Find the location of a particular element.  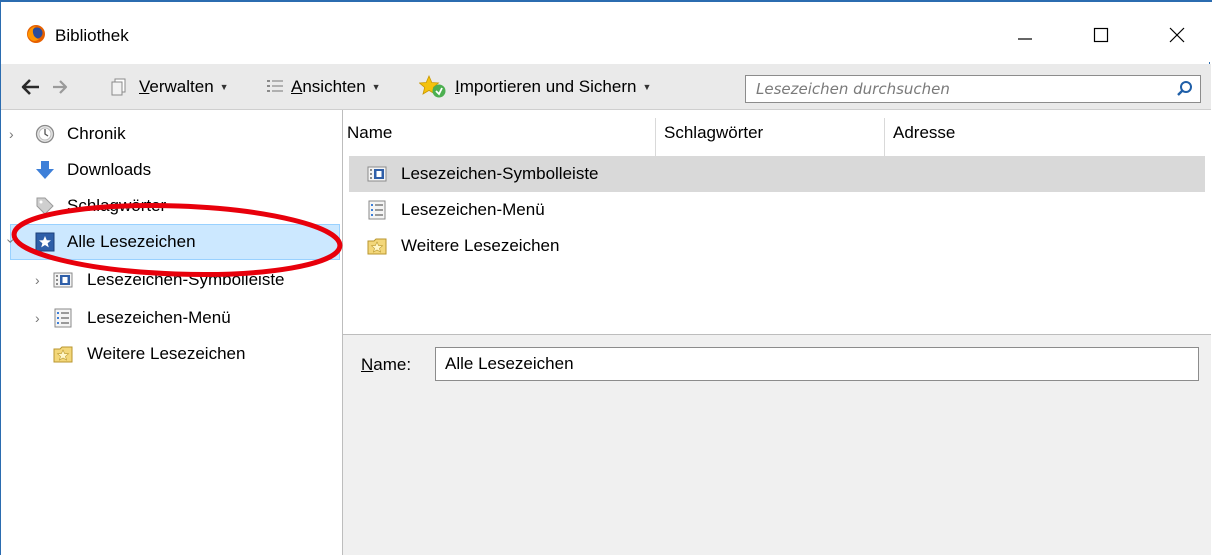

sidebar-item-label: Downloads is located at coordinates (109, 169).